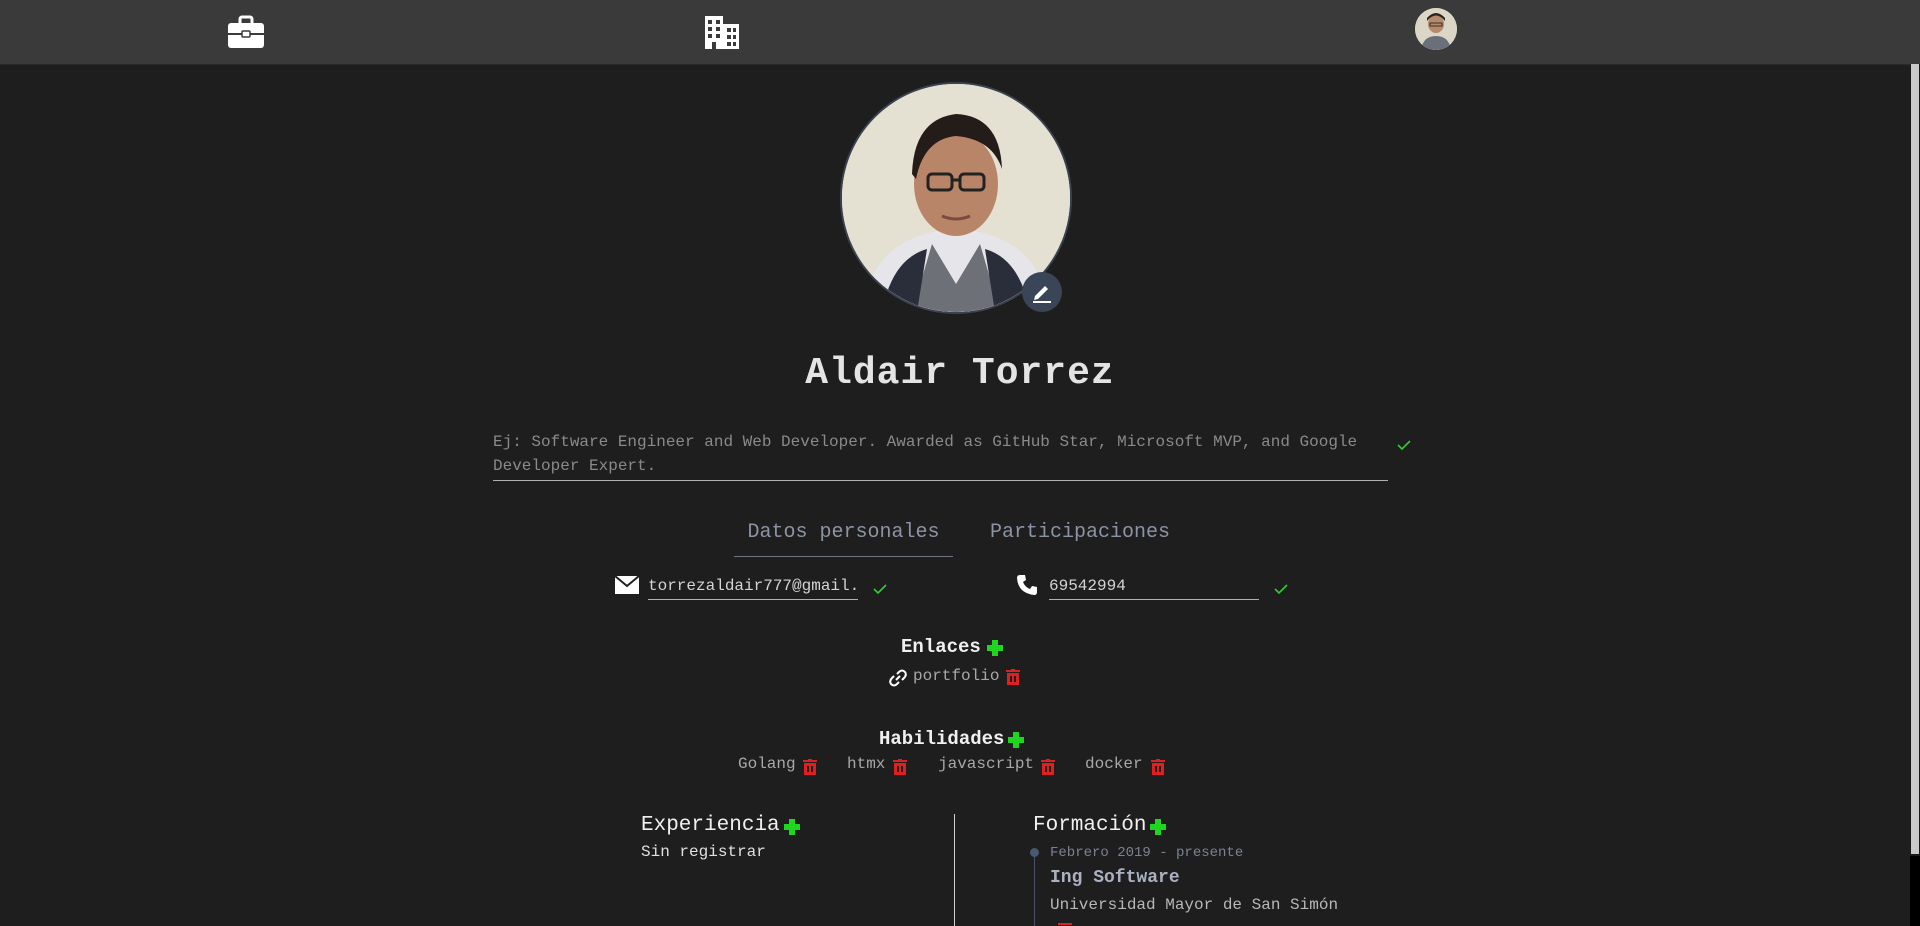 The image size is (1920, 926). Describe the element at coordinates (880, 588) in the screenshot. I see `email-save-check-icon` at that location.